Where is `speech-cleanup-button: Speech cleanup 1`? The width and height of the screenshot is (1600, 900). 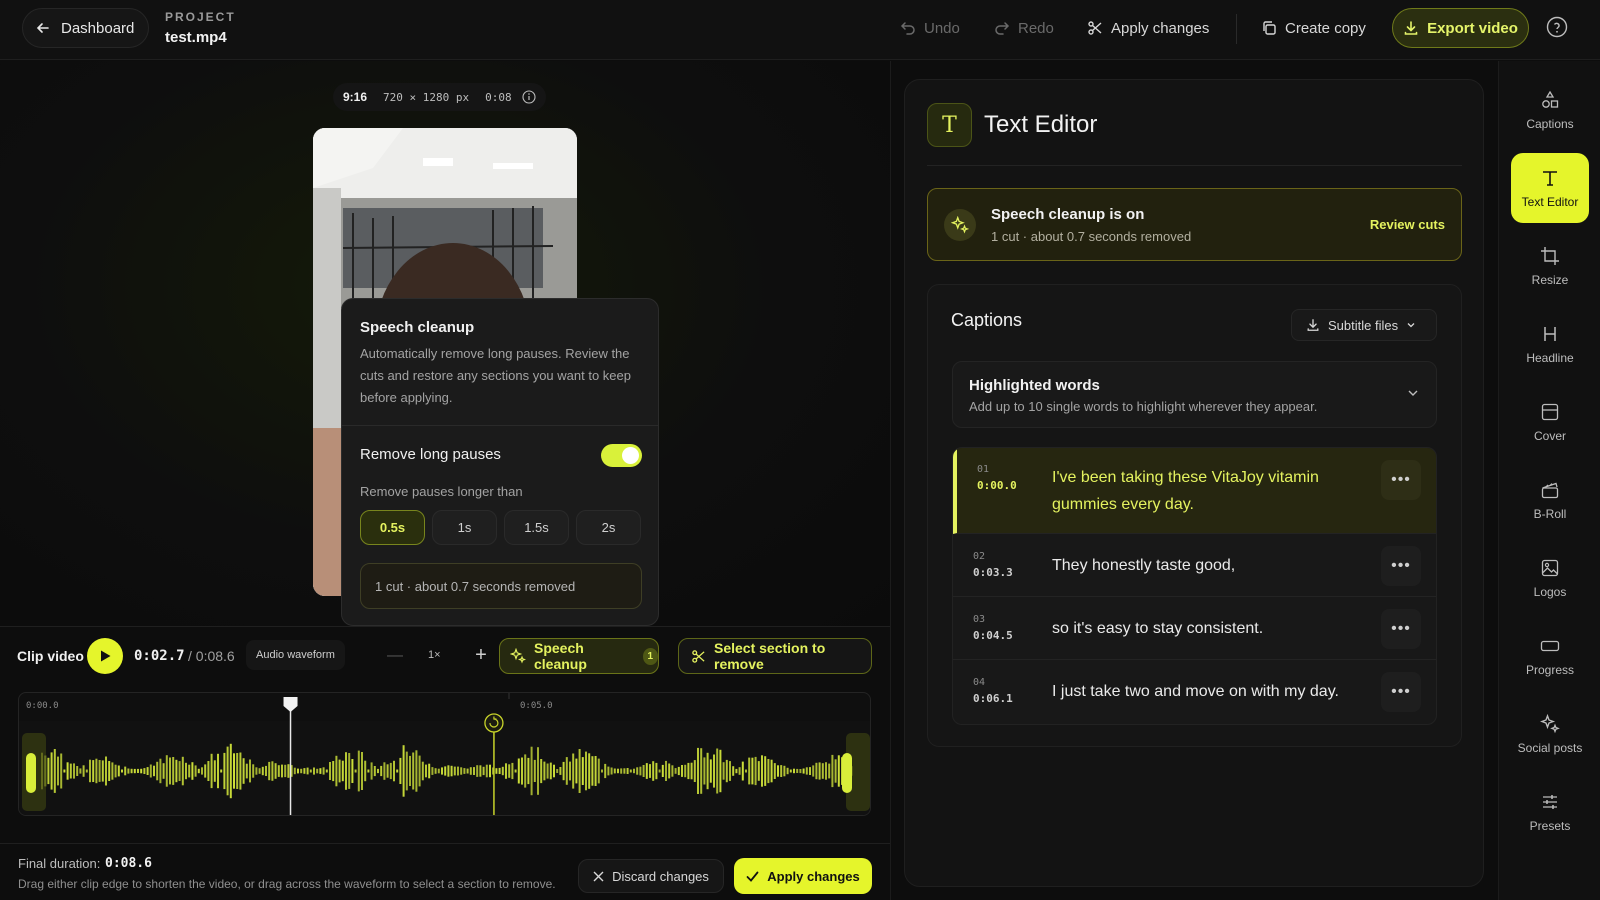
speech-cleanup-button: Speech cleanup 1 is located at coordinates (579, 656).